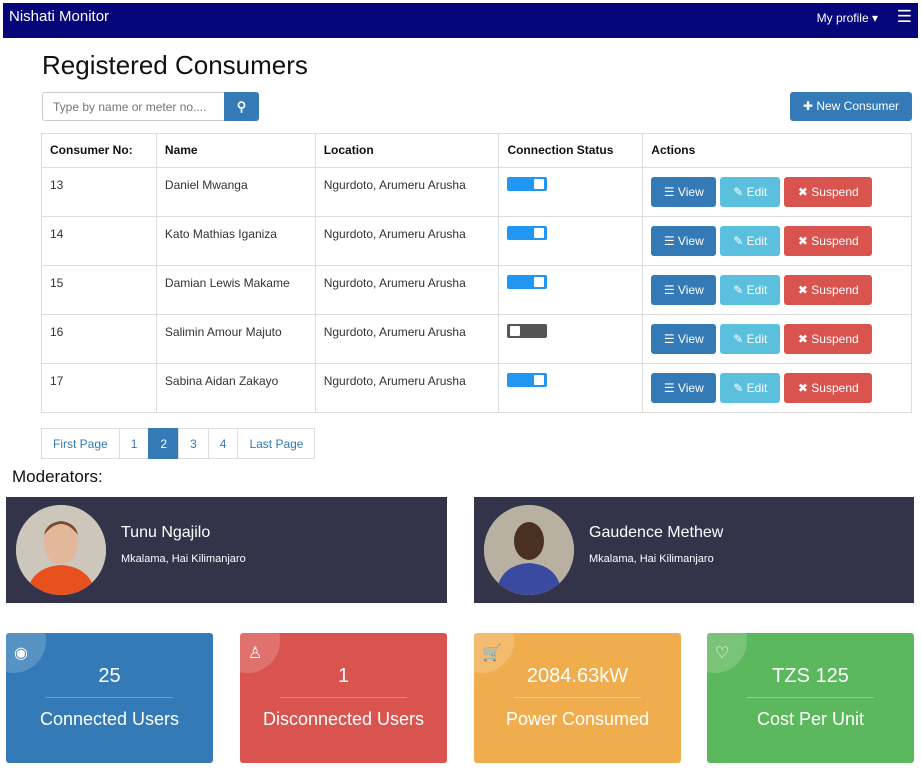  I want to click on search-icon: ⚲, so click(241, 106).